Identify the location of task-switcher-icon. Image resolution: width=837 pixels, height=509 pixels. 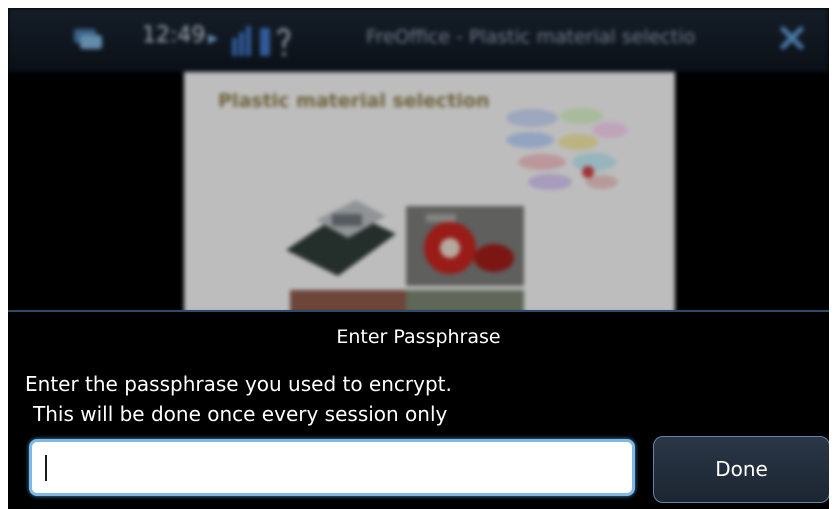
(88, 39).